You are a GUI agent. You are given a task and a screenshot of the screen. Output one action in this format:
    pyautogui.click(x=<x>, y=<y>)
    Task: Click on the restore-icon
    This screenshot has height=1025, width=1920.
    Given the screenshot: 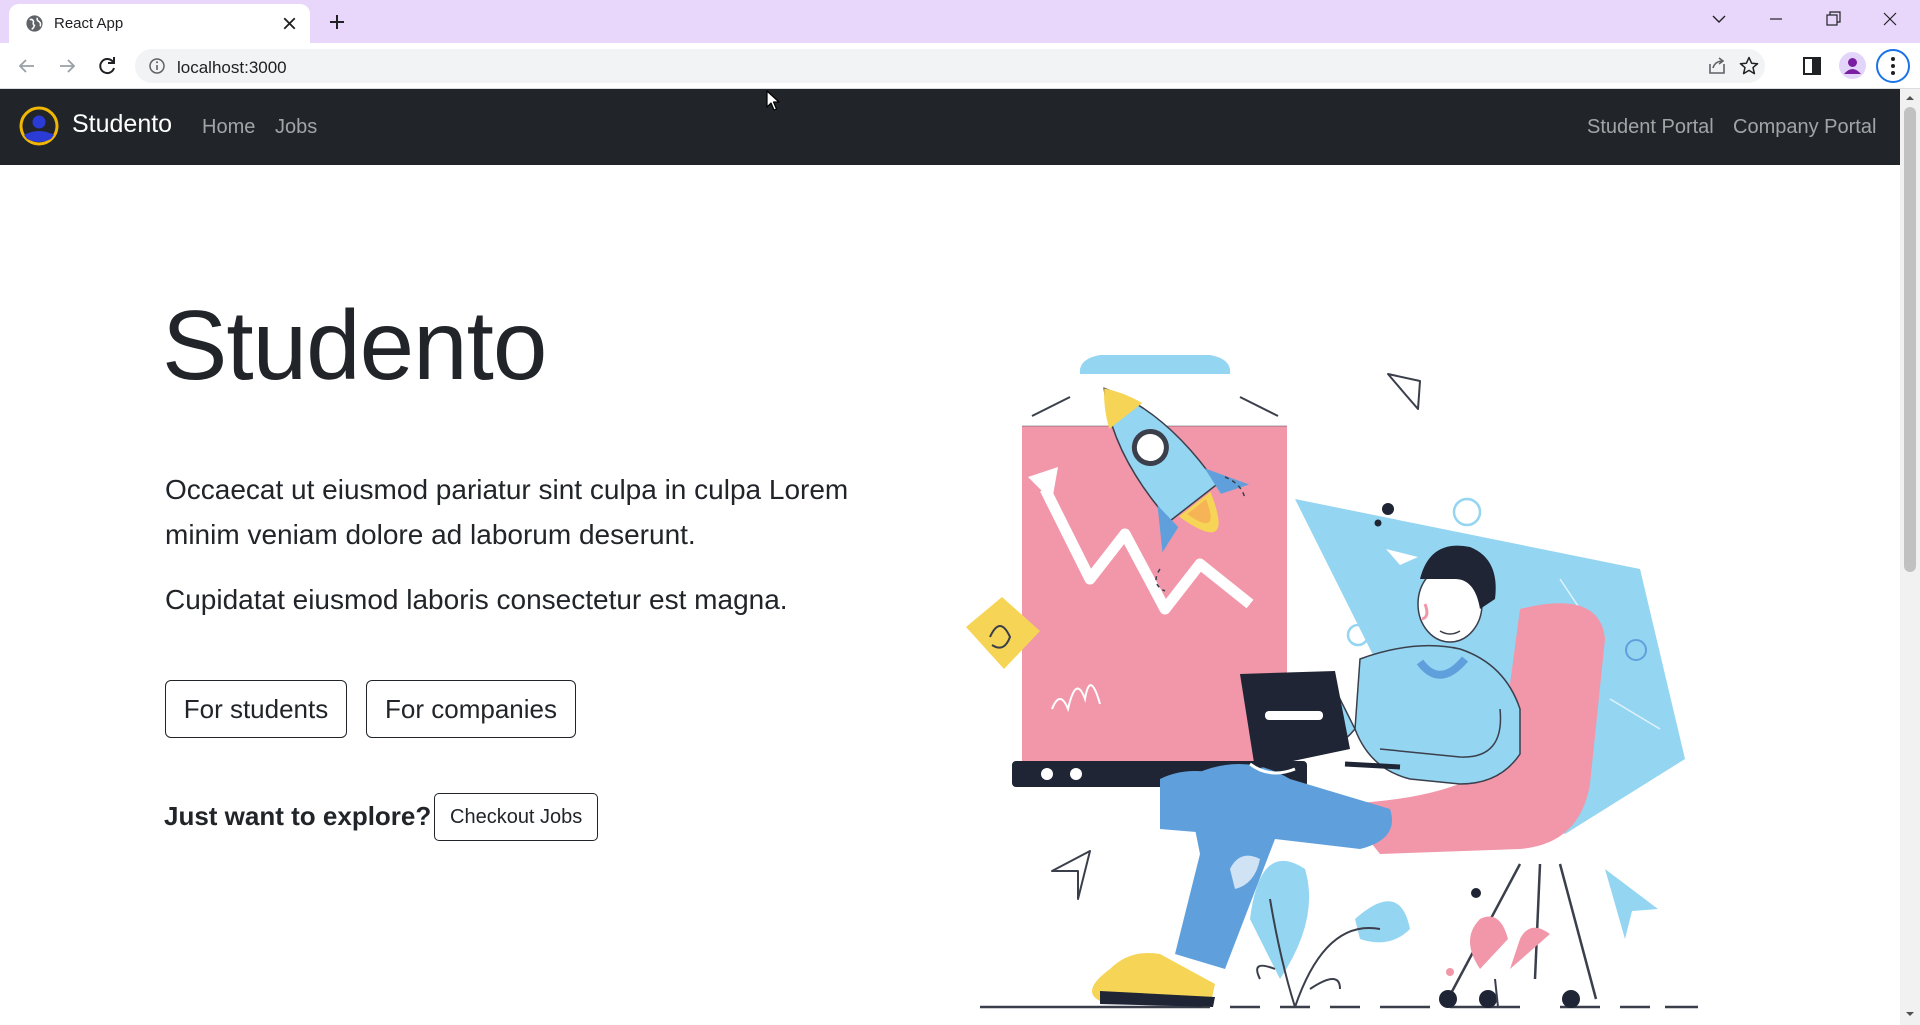 What is the action you would take?
    pyautogui.click(x=1833, y=18)
    